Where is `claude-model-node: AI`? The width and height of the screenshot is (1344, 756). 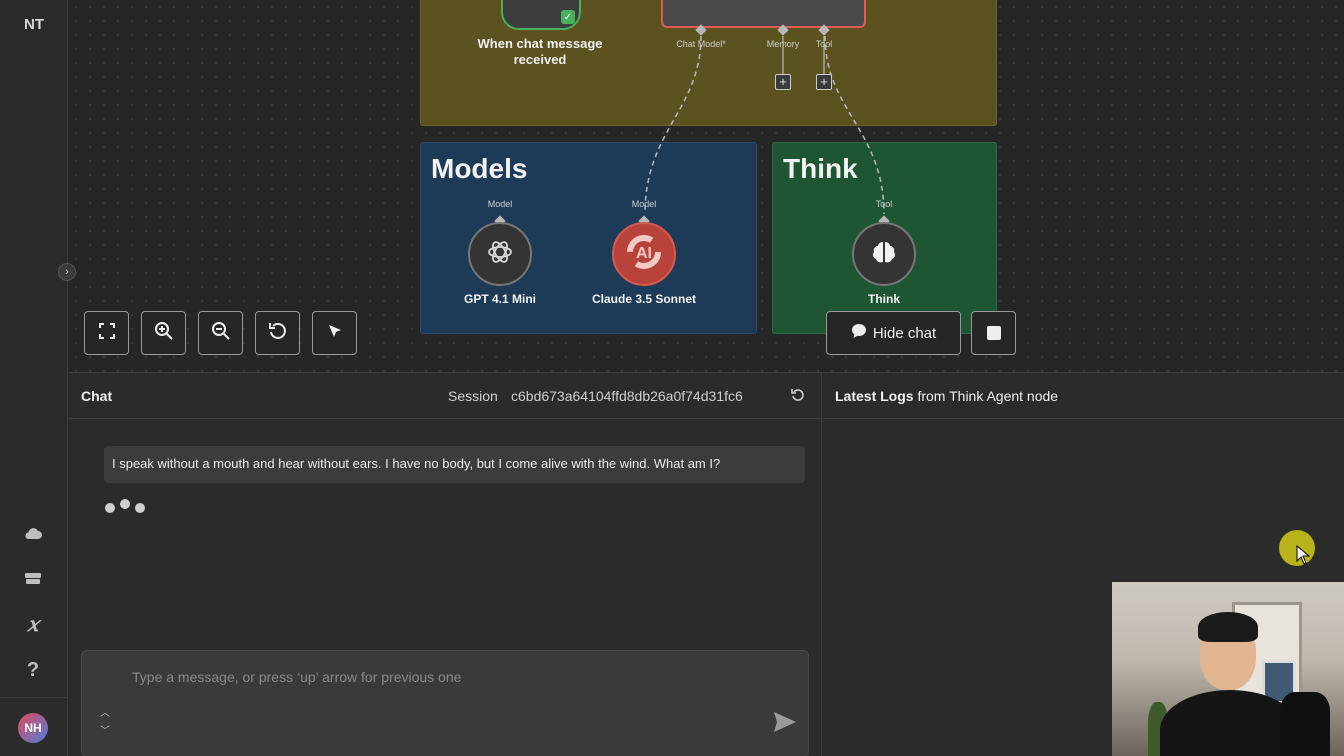 claude-model-node: AI is located at coordinates (644, 254).